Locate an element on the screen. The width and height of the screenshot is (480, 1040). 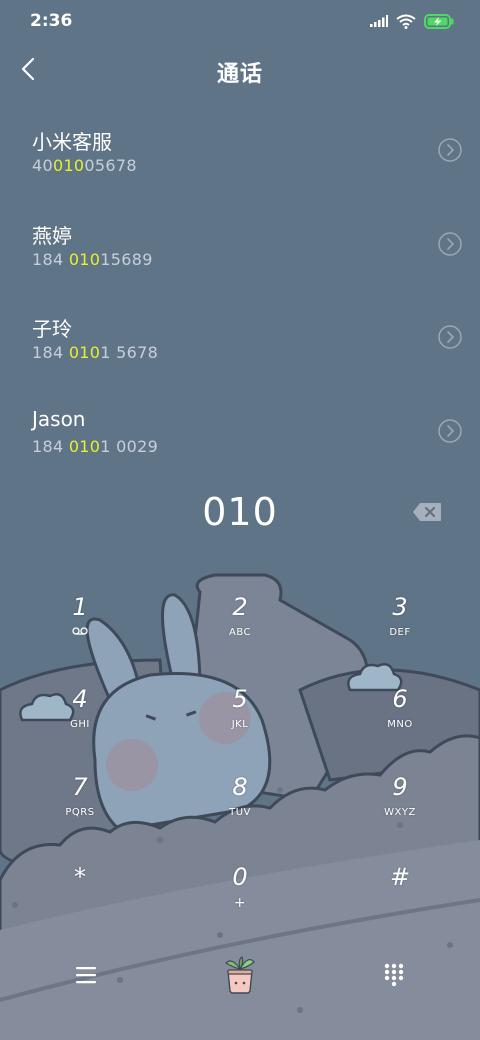
menu-button is located at coordinates (86, 975).